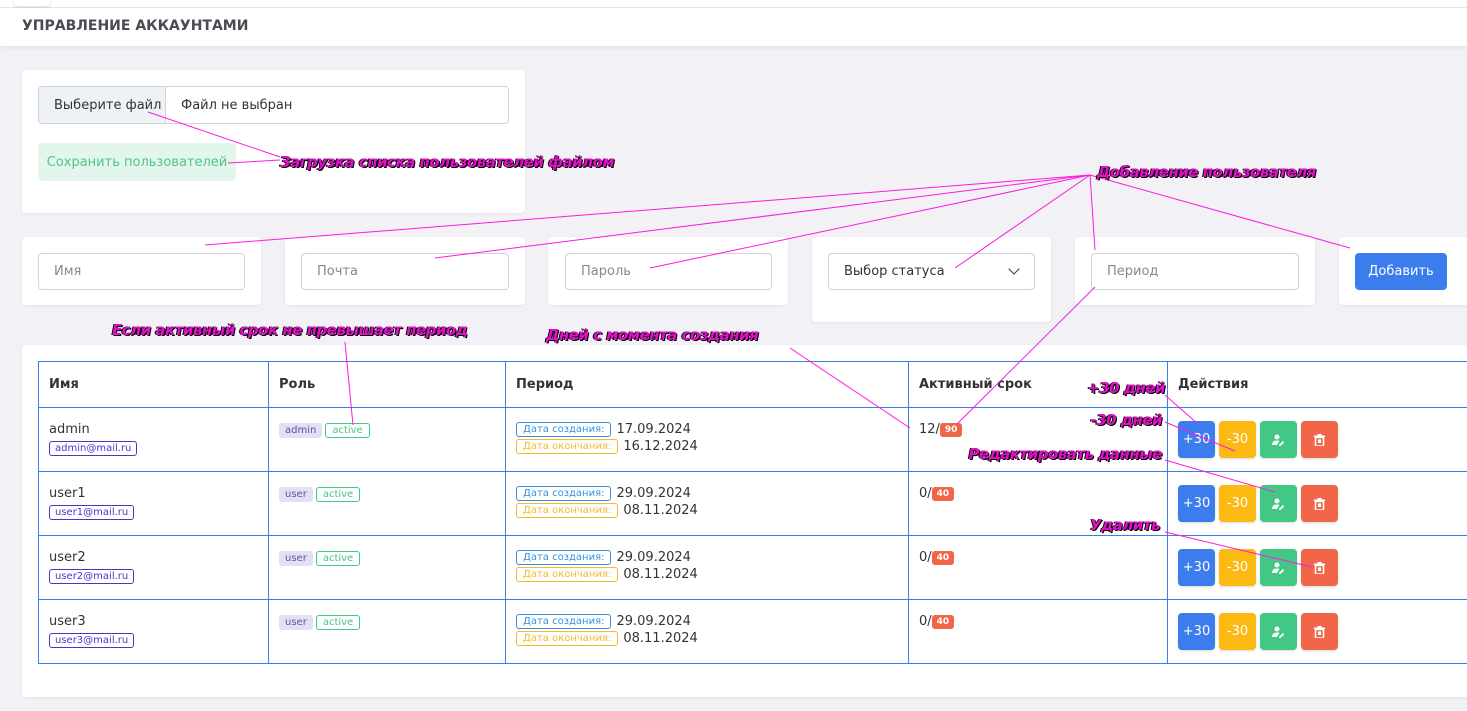 Image resolution: width=1467 pixels, height=711 pixels. I want to click on annotation-edit: Редактировать данные, so click(1065, 454).